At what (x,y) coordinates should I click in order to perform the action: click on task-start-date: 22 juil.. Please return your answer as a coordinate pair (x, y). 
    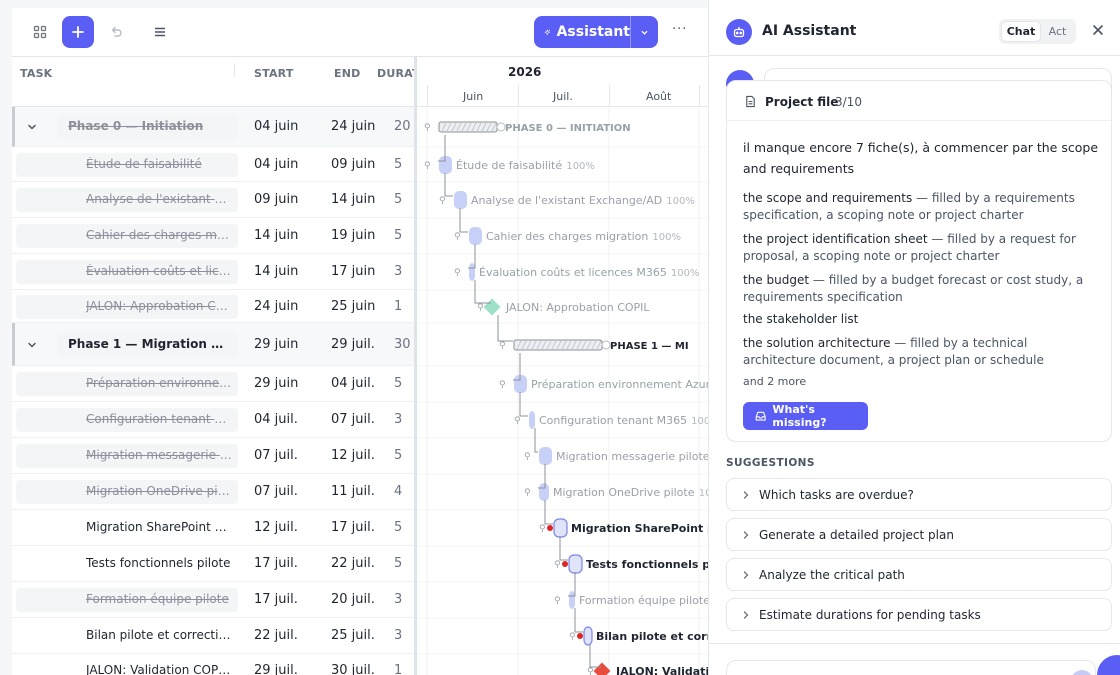
    Looking at the image, I should click on (276, 635).